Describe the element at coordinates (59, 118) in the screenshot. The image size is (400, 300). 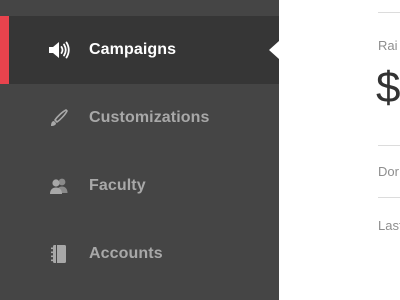
I see `brush-icon` at that location.